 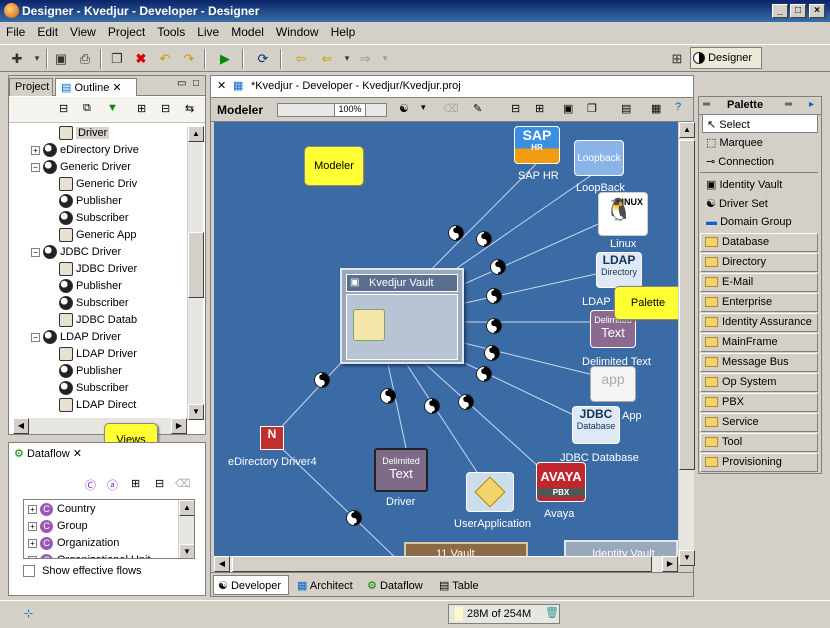 I want to click on forward-icon: ⇒, so click(x=365, y=58).